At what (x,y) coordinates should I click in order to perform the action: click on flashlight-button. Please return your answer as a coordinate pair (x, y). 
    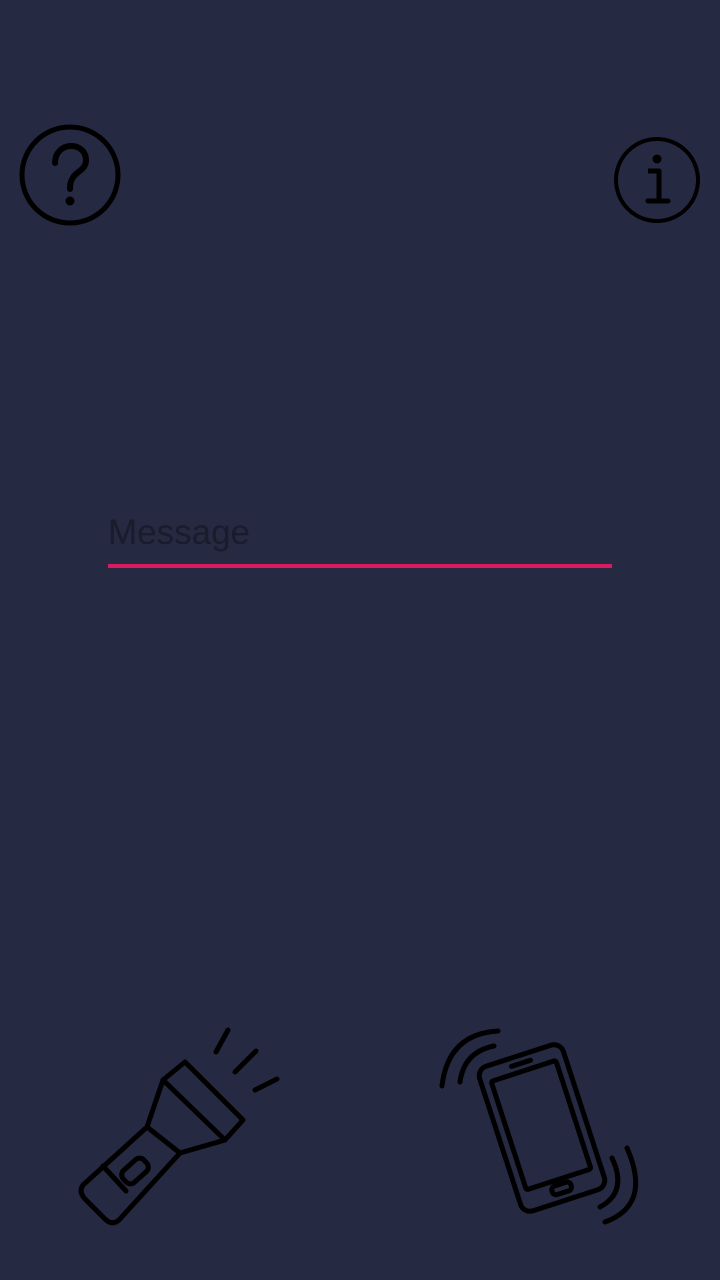
    Looking at the image, I should click on (180, 1127).